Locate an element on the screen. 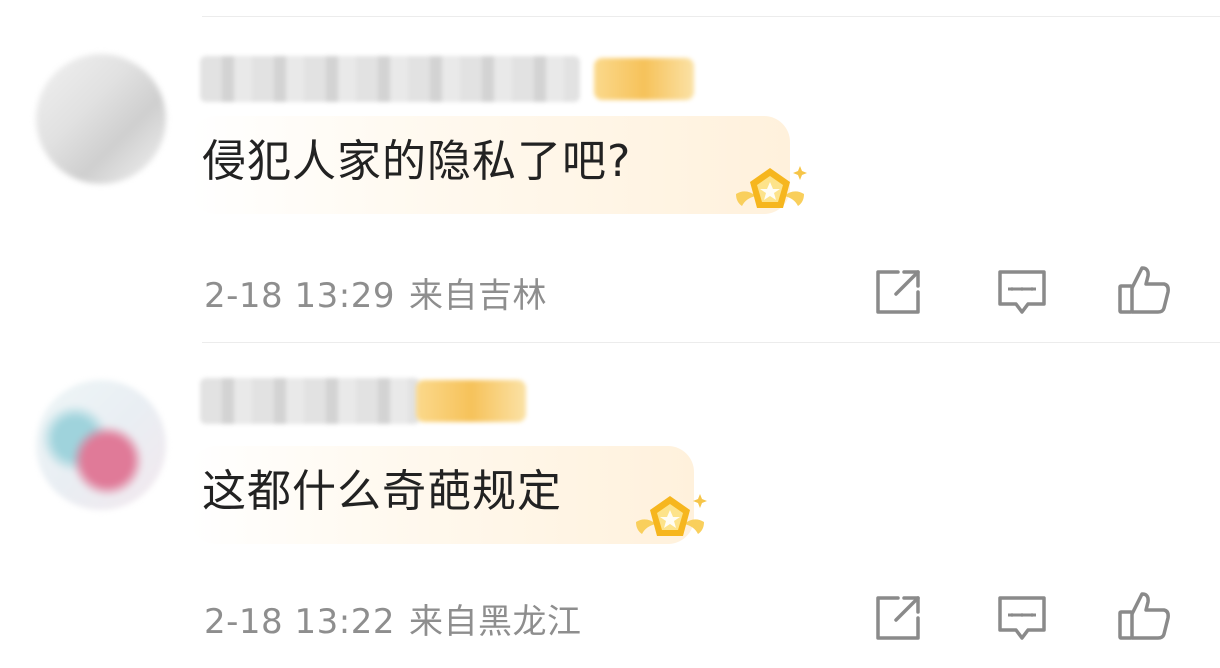 Image resolution: width=1220 pixels, height=668 pixels. timestamp: 2-18 13:29 is located at coordinates (299, 296).